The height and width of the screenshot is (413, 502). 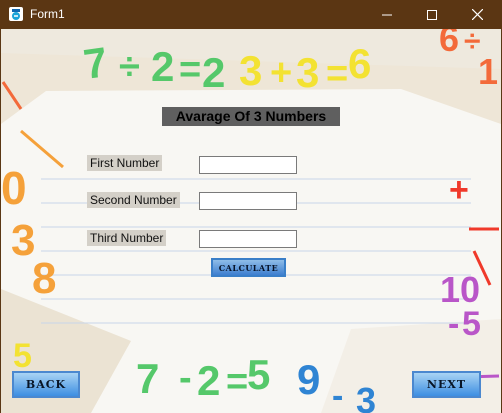 What do you see at coordinates (446, 384) in the screenshot?
I see `next-button: NEXT` at bounding box center [446, 384].